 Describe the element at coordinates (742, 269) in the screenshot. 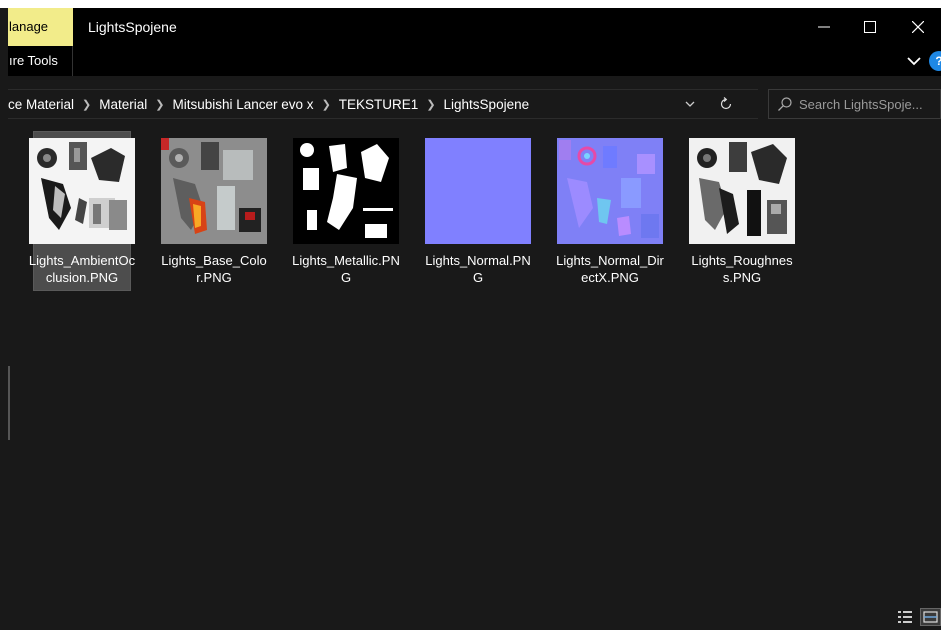

I see `file-name: Lights_Roughness.PNG` at that location.